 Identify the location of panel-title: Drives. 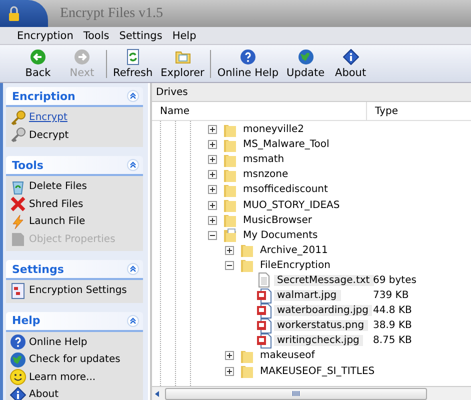
(311, 92).